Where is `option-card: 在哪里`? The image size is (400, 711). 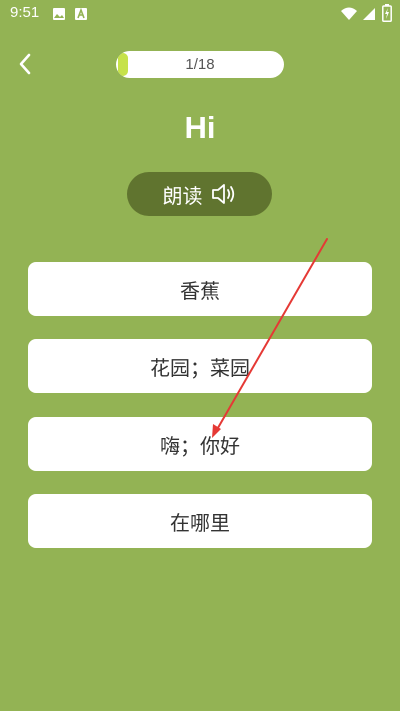
option-card: 在哪里 is located at coordinates (200, 521).